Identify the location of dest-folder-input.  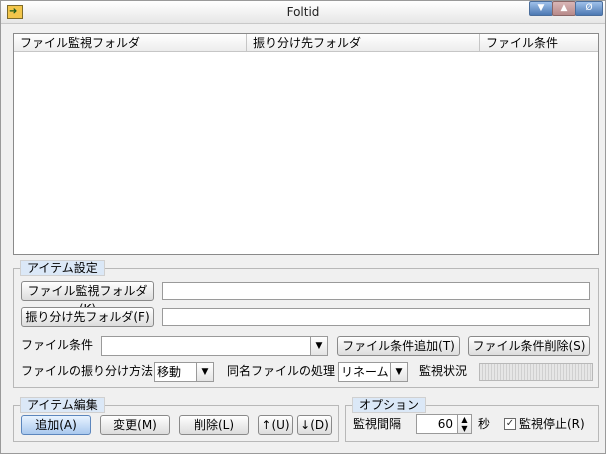
(376, 317).